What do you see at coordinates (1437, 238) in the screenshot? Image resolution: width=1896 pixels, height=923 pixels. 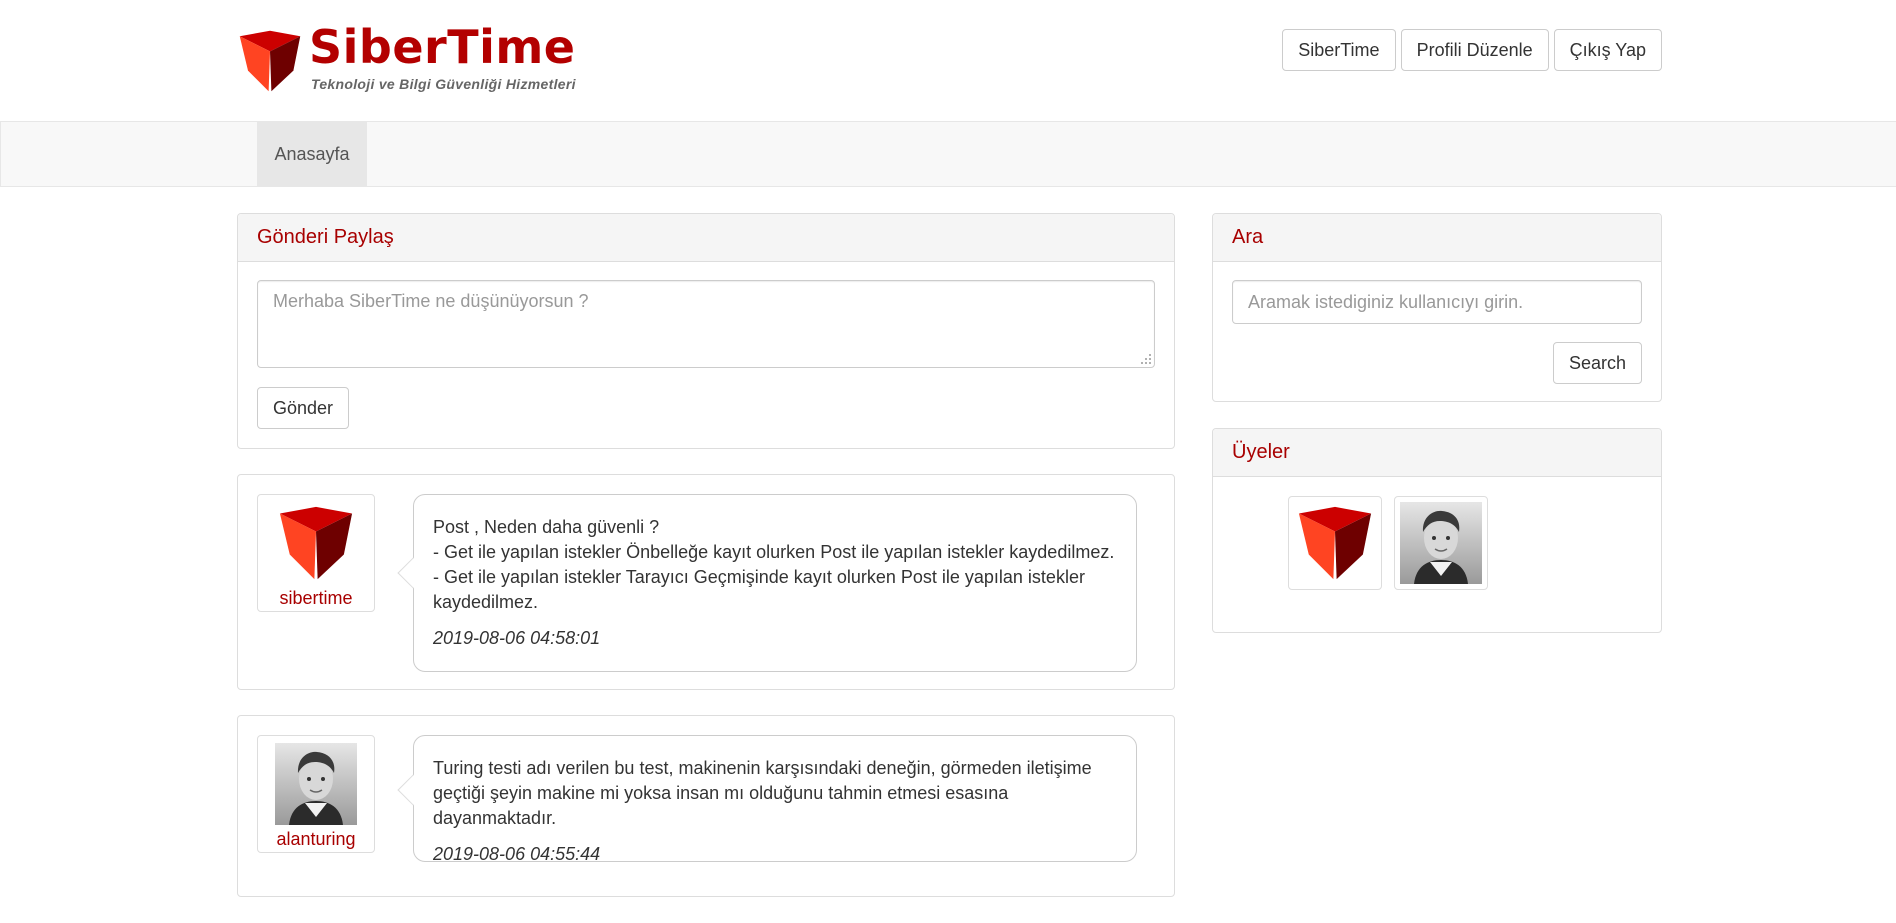 I see `search-panel-title: Ara` at bounding box center [1437, 238].